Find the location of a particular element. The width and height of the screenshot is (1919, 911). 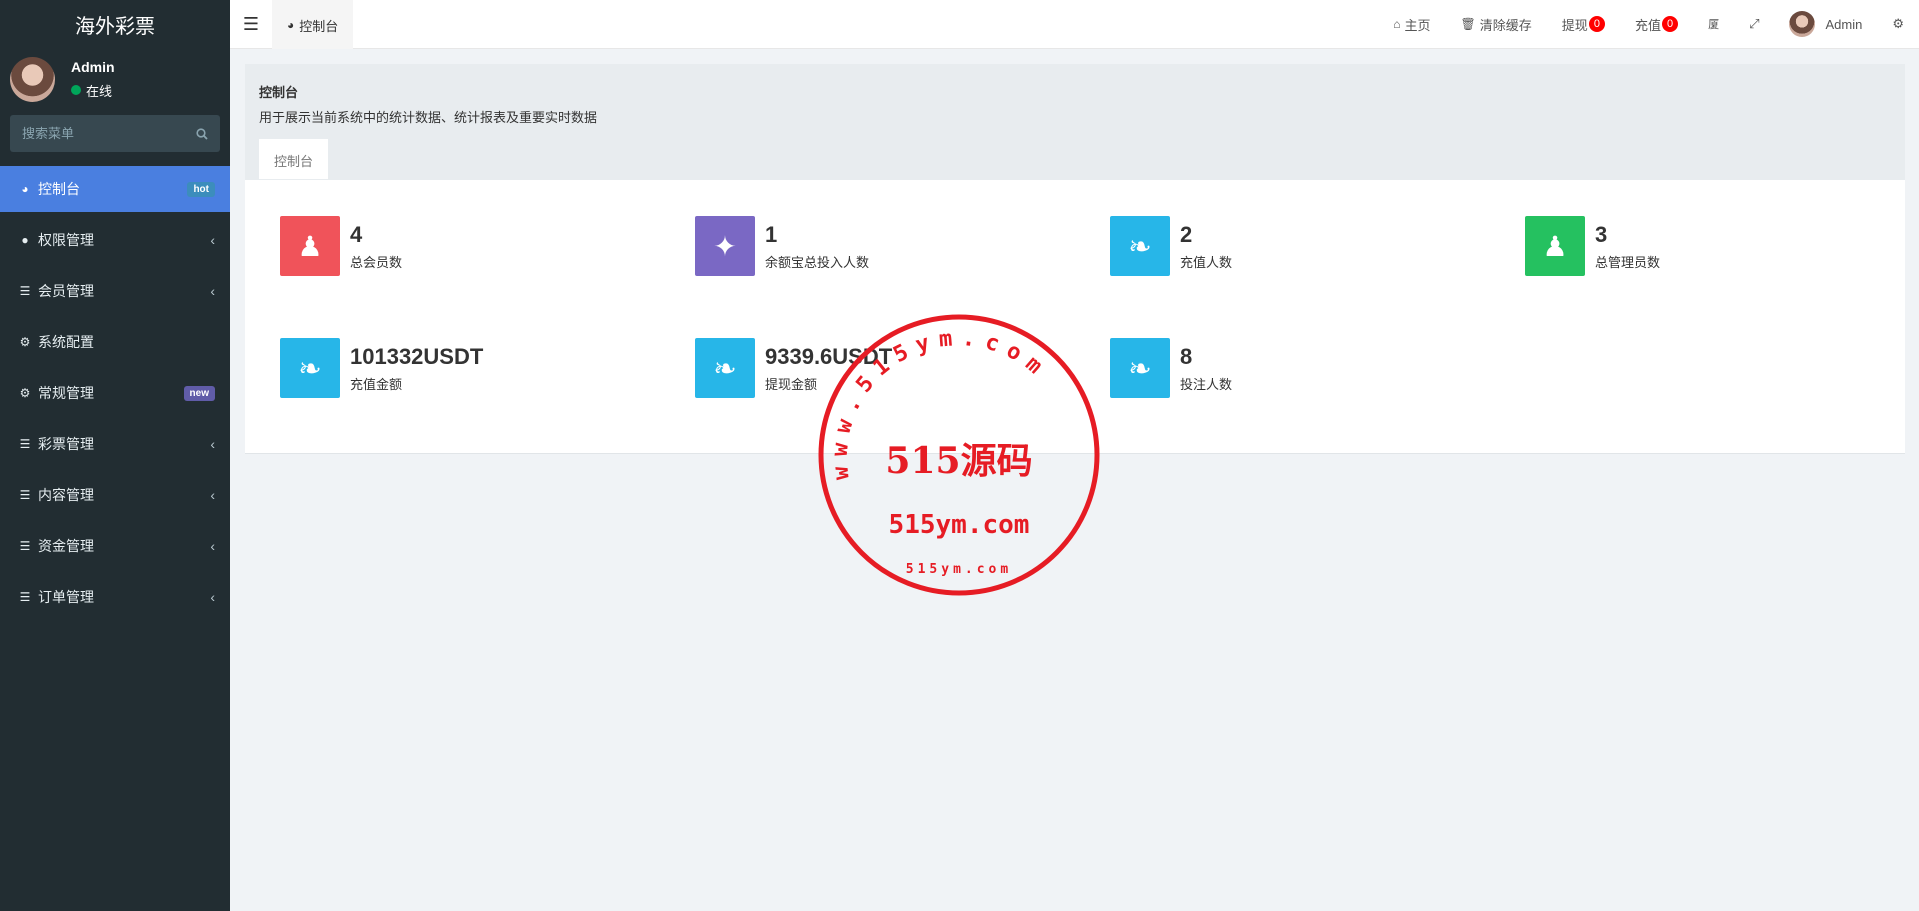

brand-logo: 海外彩票 is located at coordinates (115, 24).